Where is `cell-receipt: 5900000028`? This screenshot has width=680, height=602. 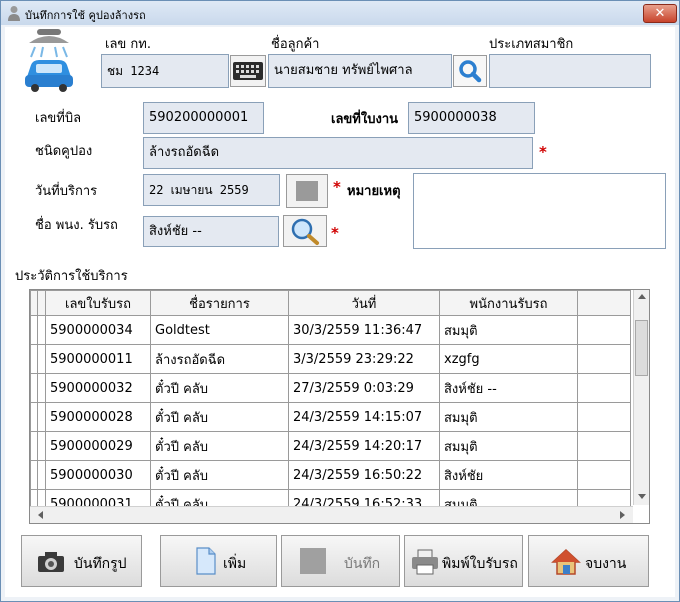 cell-receipt: 5900000028 is located at coordinates (98, 417).